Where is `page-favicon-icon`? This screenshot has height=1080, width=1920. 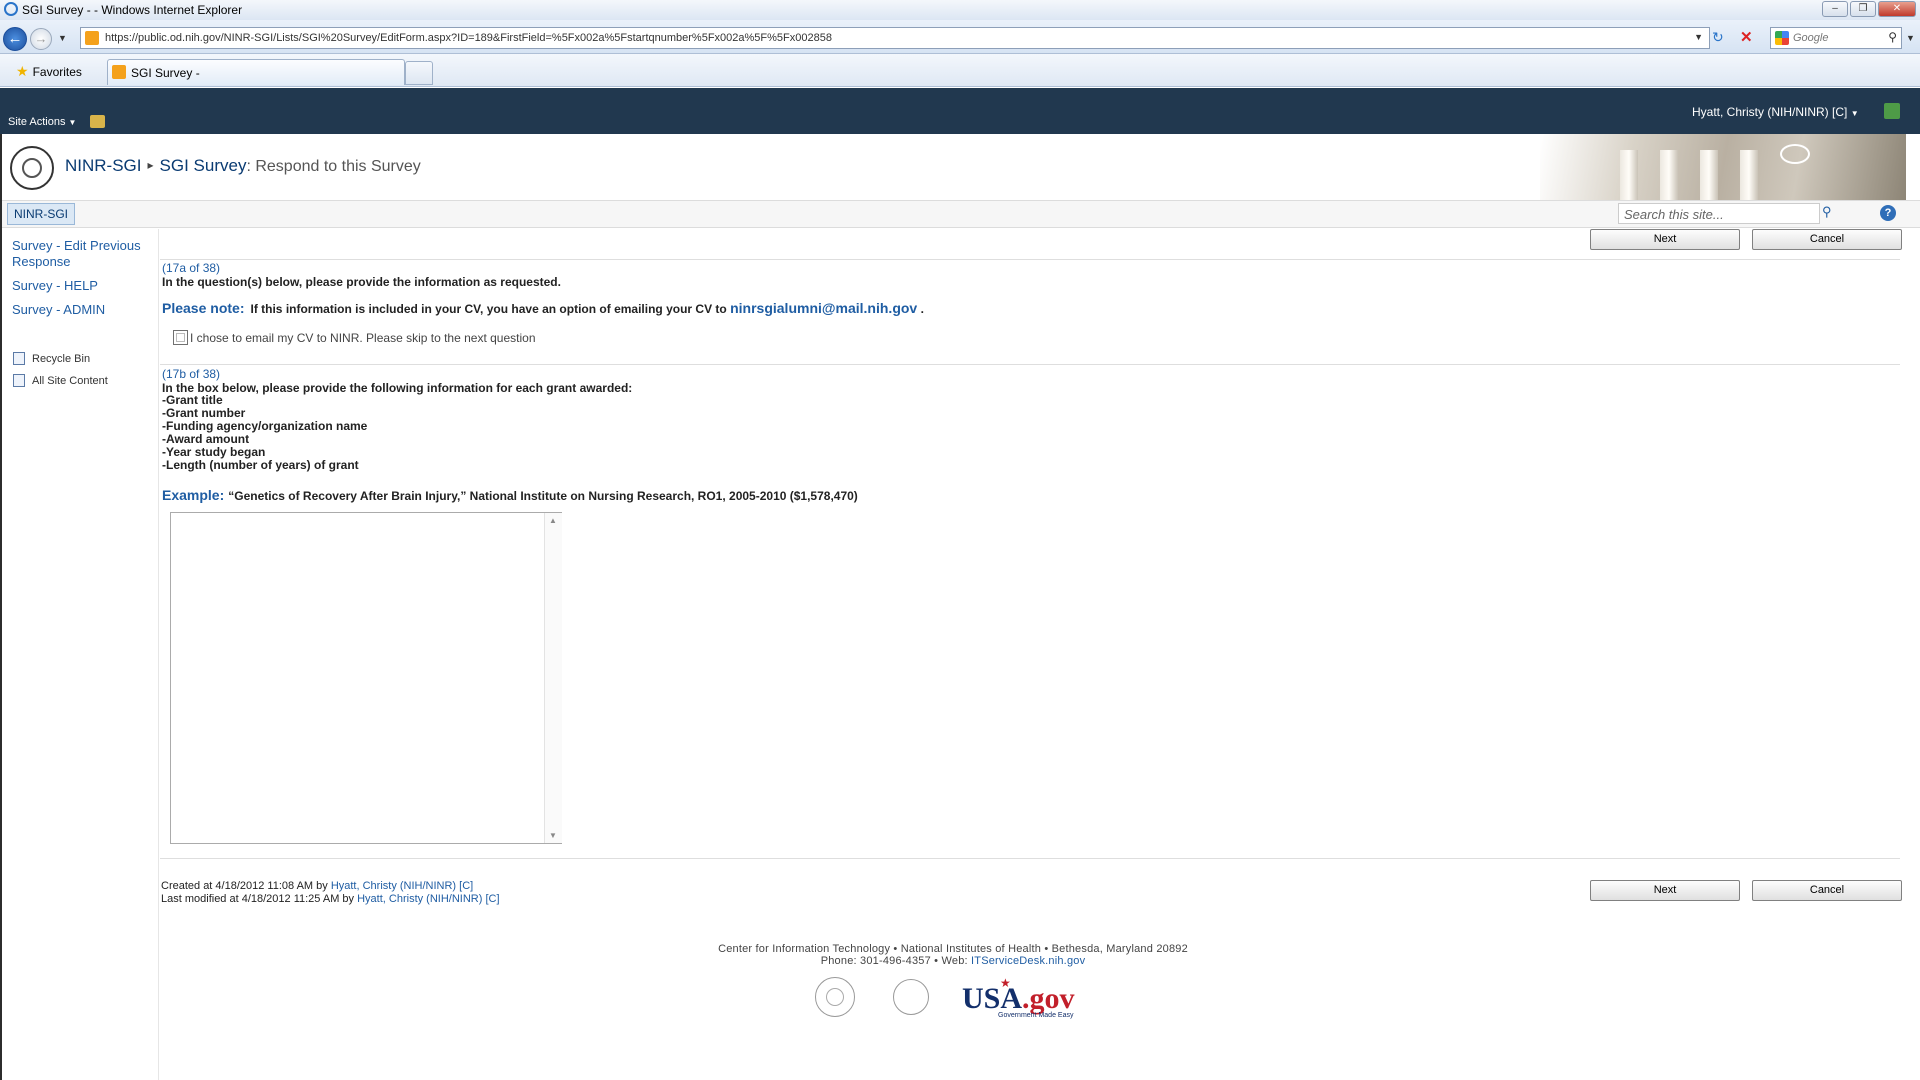 page-favicon-icon is located at coordinates (92, 38).